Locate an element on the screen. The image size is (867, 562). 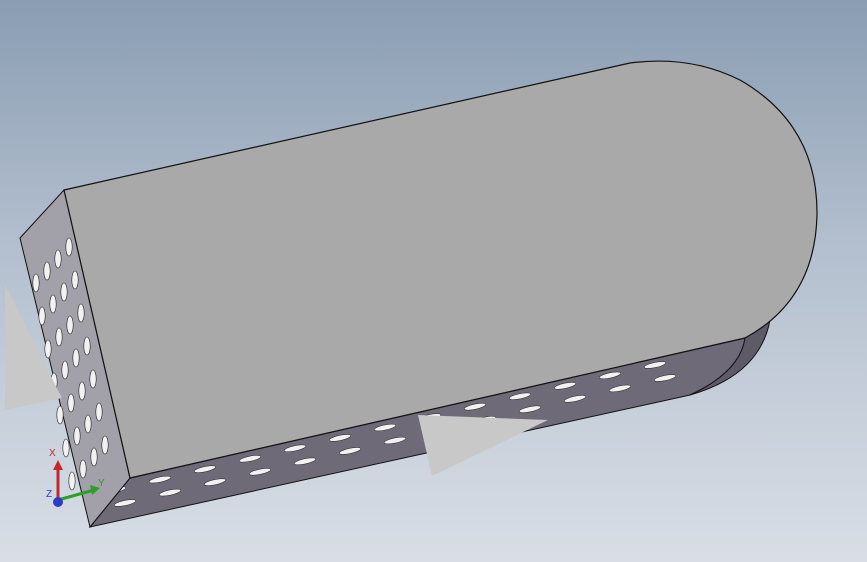
z-axis-dot is located at coordinates (58, 502).